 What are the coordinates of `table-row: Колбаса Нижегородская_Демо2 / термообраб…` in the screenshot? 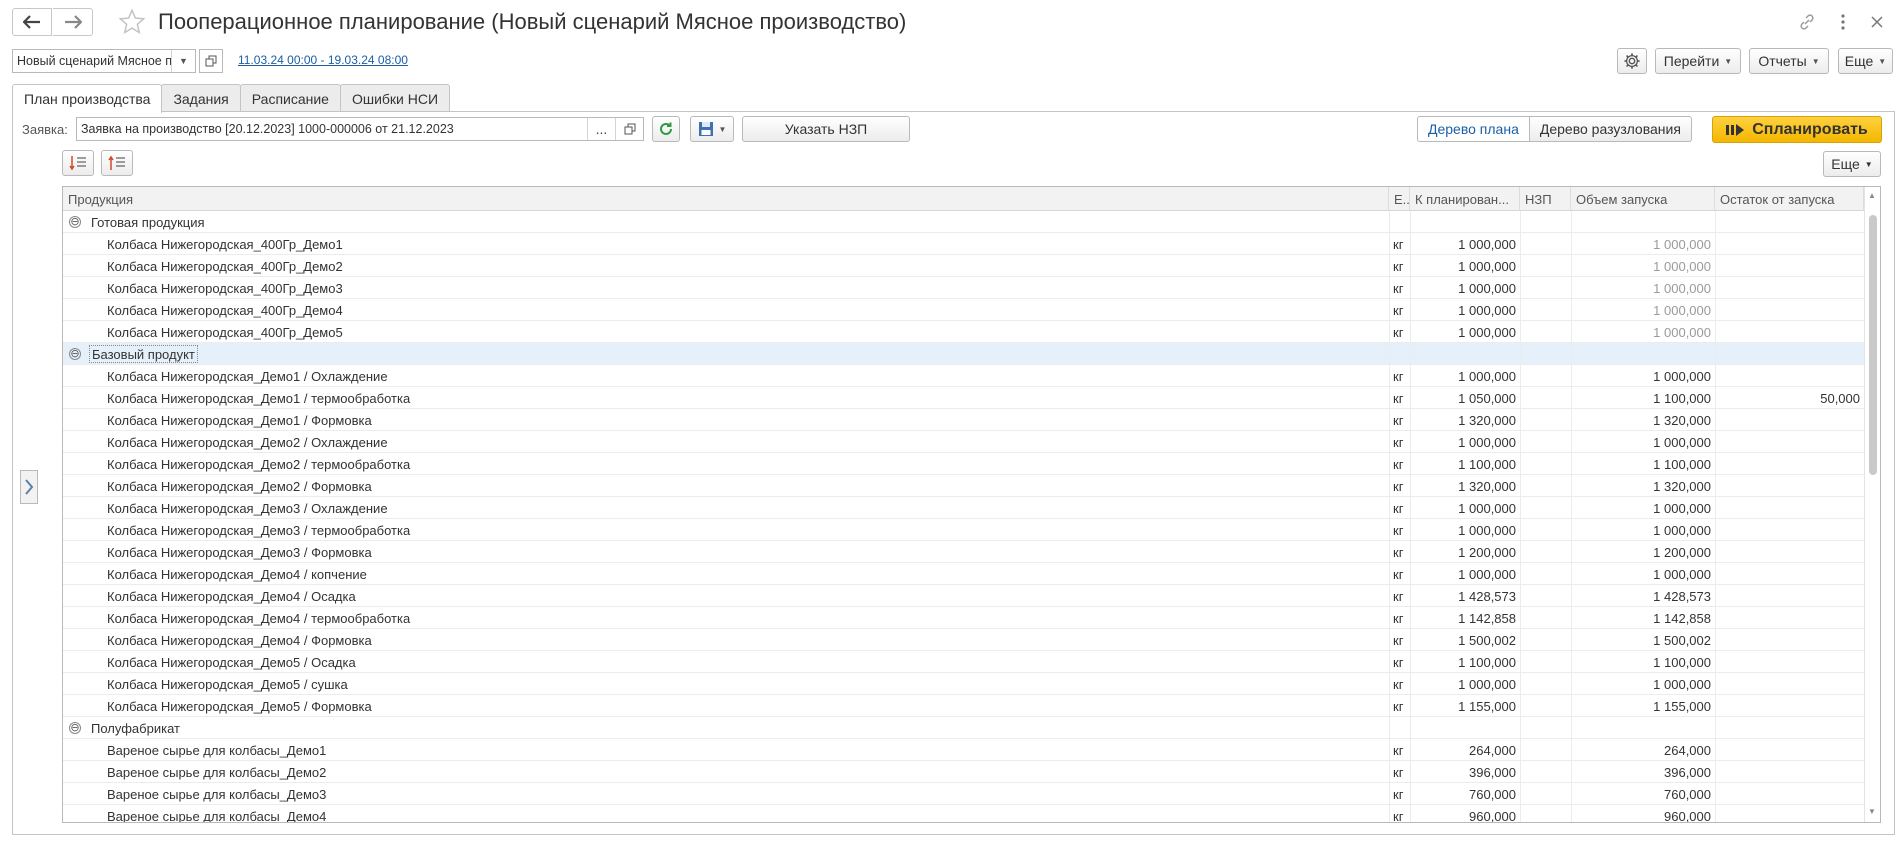 It's located at (963, 464).